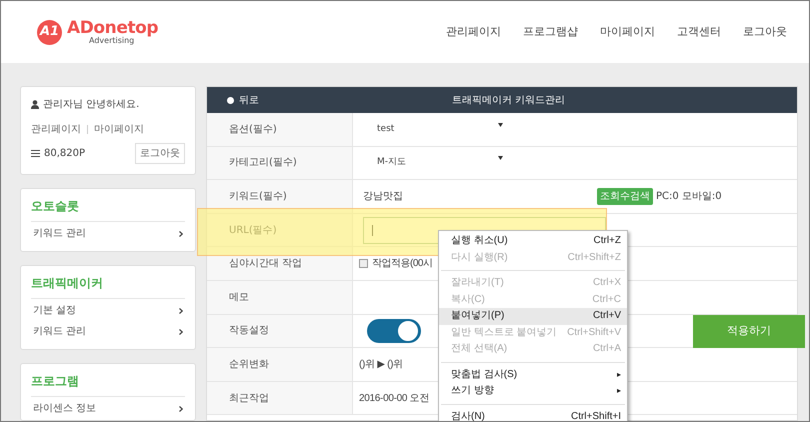  Describe the element at coordinates (108, 384) in the screenshot. I see `menu-title: 프로그램` at that location.